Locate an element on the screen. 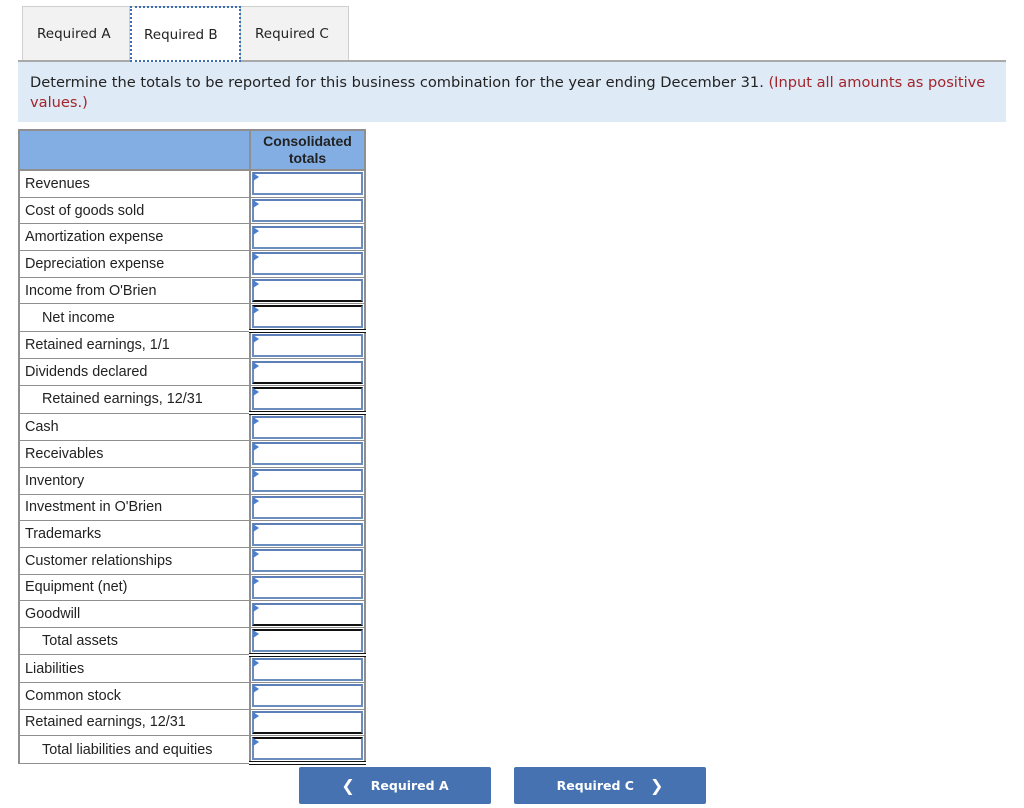 This screenshot has height=808, width=1024. table-row: Retained earnings, 1/1 is located at coordinates (192, 345).